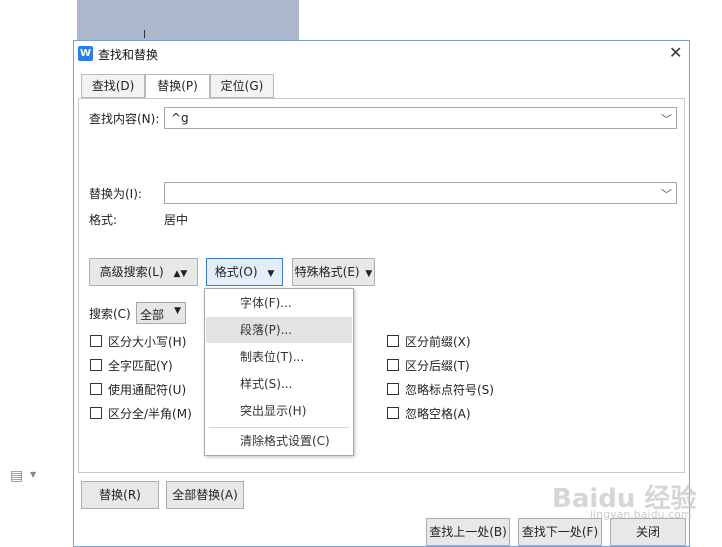 The height and width of the screenshot is (547, 722). What do you see at coordinates (96, 413) in the screenshot?
I see `checkbox-full-half-width` at bounding box center [96, 413].